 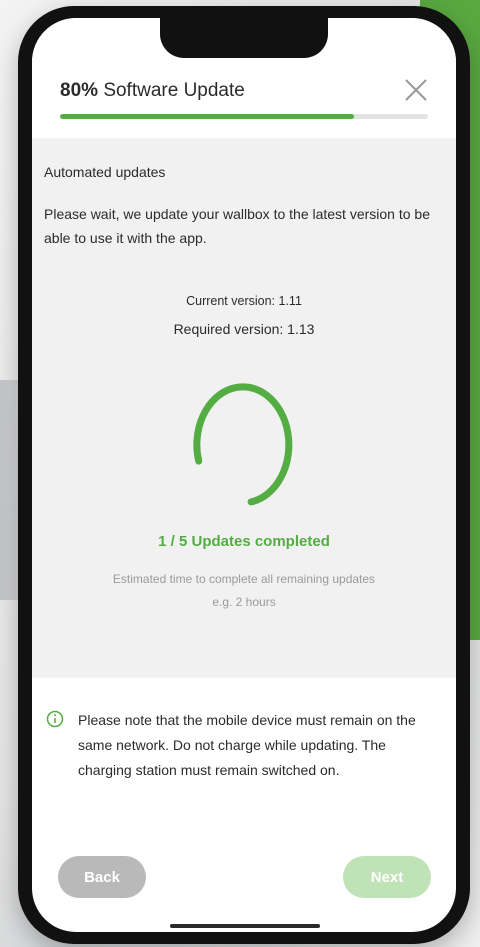 What do you see at coordinates (245, 926) in the screenshot?
I see `home-indicator` at bounding box center [245, 926].